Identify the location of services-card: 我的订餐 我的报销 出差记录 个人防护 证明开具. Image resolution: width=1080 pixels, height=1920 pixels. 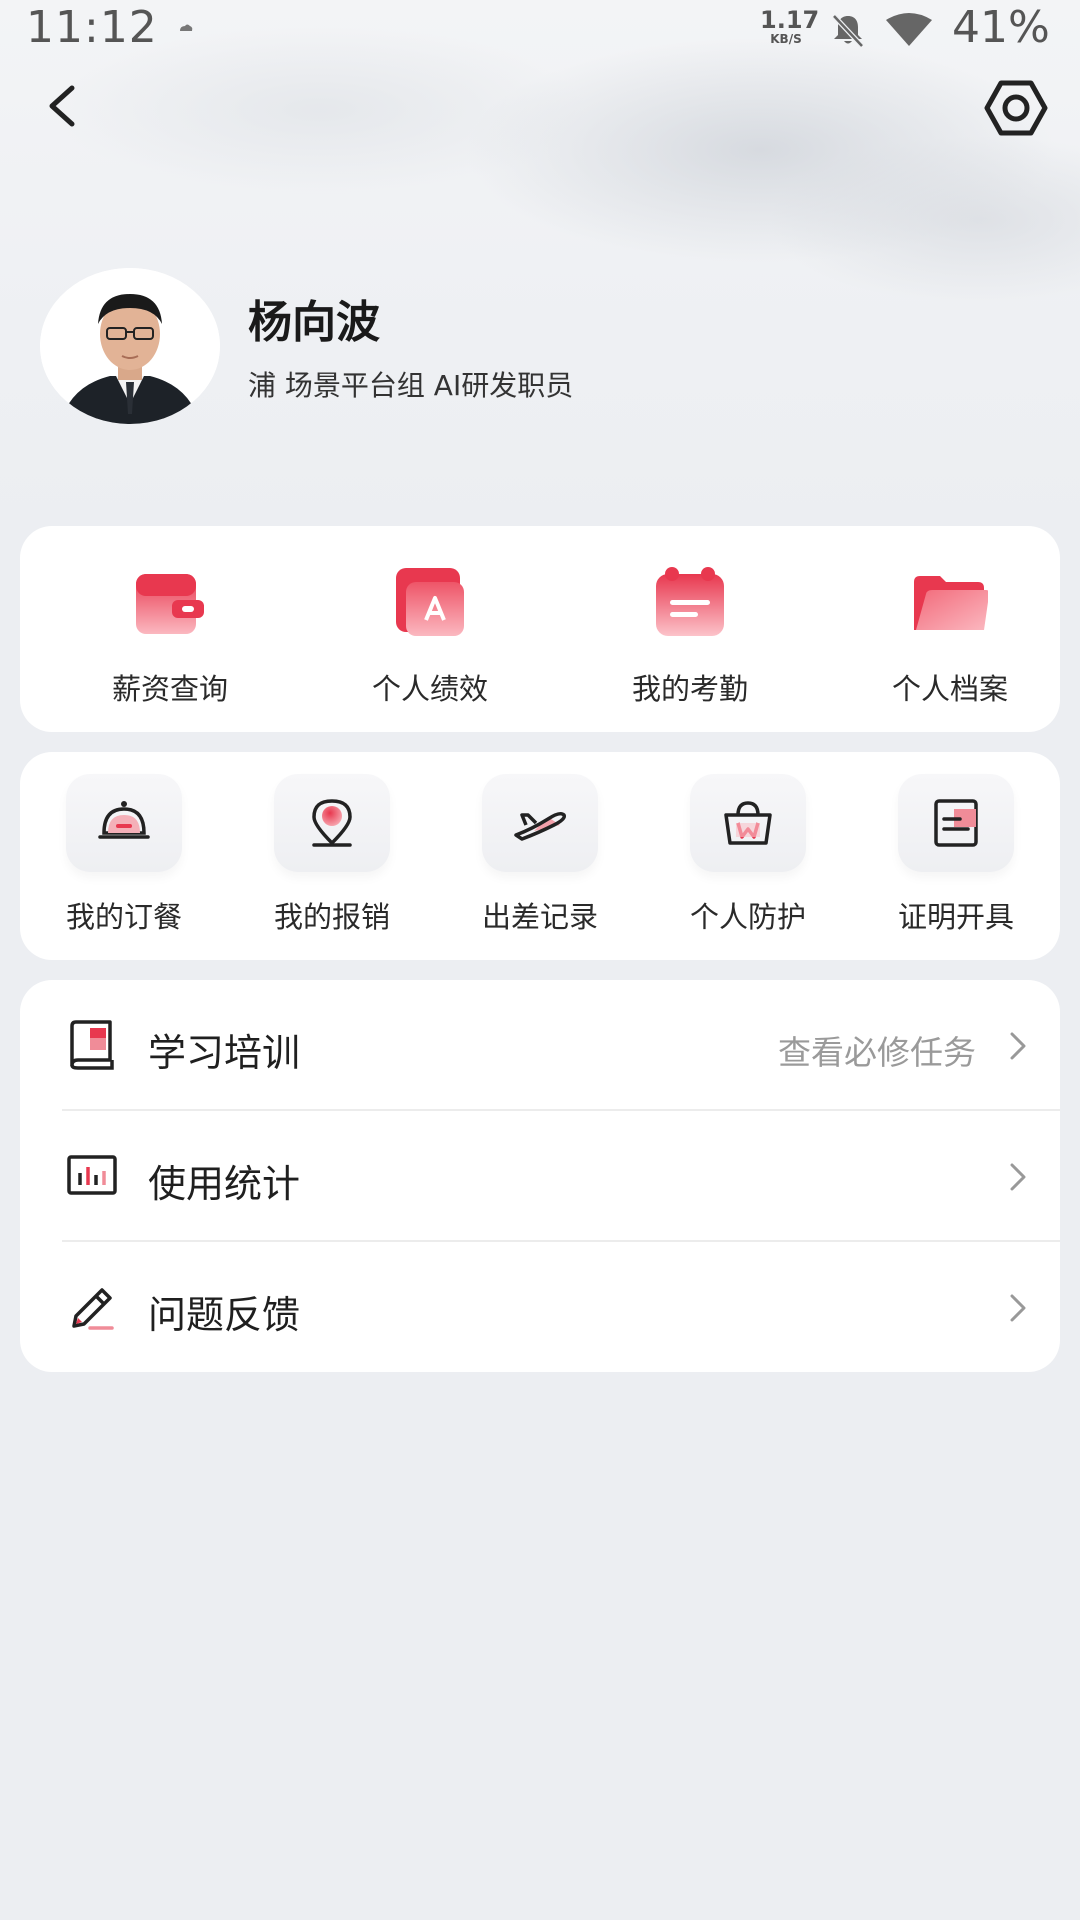
(540, 856).